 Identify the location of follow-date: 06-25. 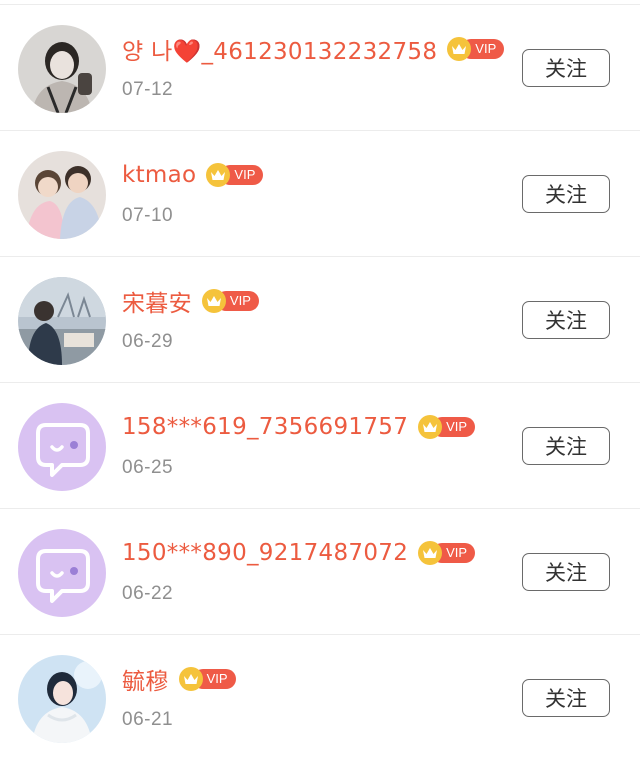
(148, 467).